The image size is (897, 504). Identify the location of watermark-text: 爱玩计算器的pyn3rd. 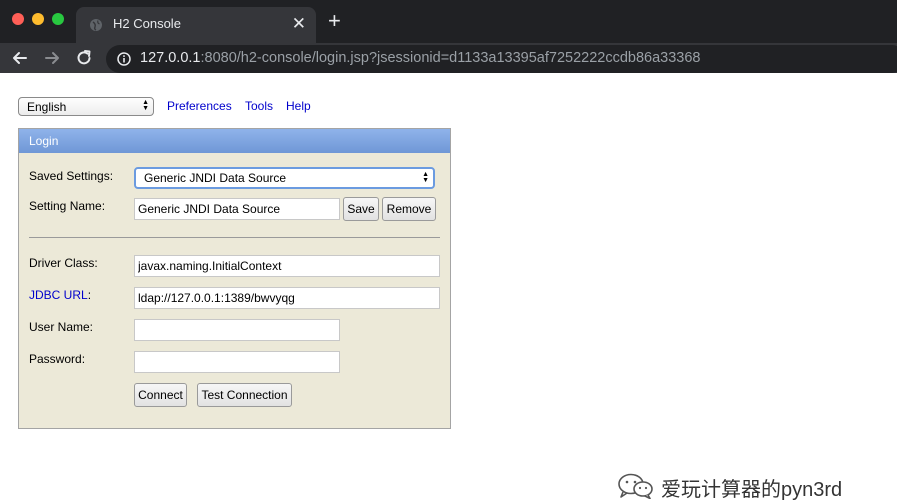
(752, 490).